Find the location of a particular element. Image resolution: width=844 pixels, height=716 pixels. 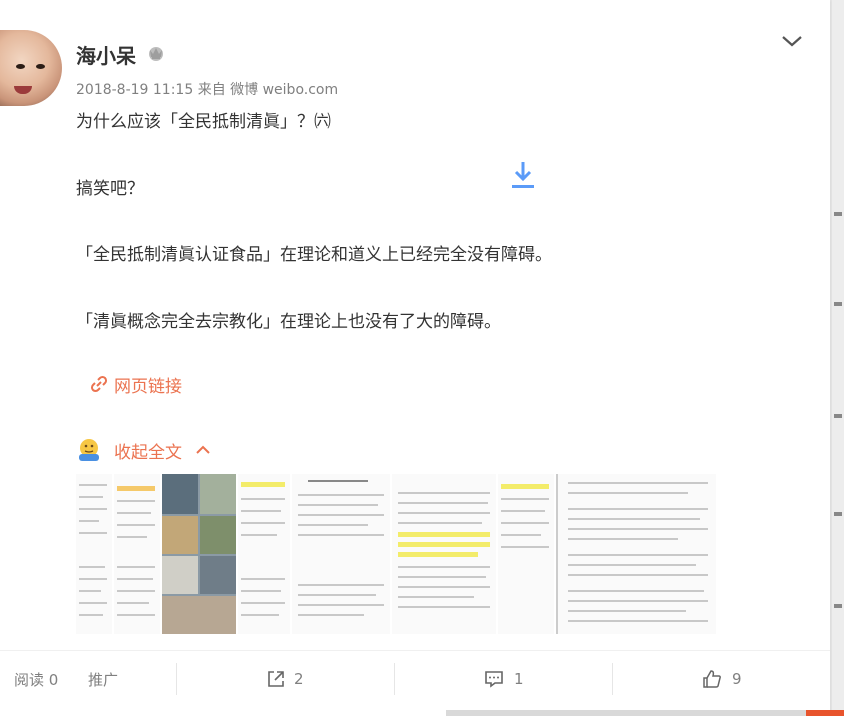

bottom-strip is located at coordinates (630, 713).